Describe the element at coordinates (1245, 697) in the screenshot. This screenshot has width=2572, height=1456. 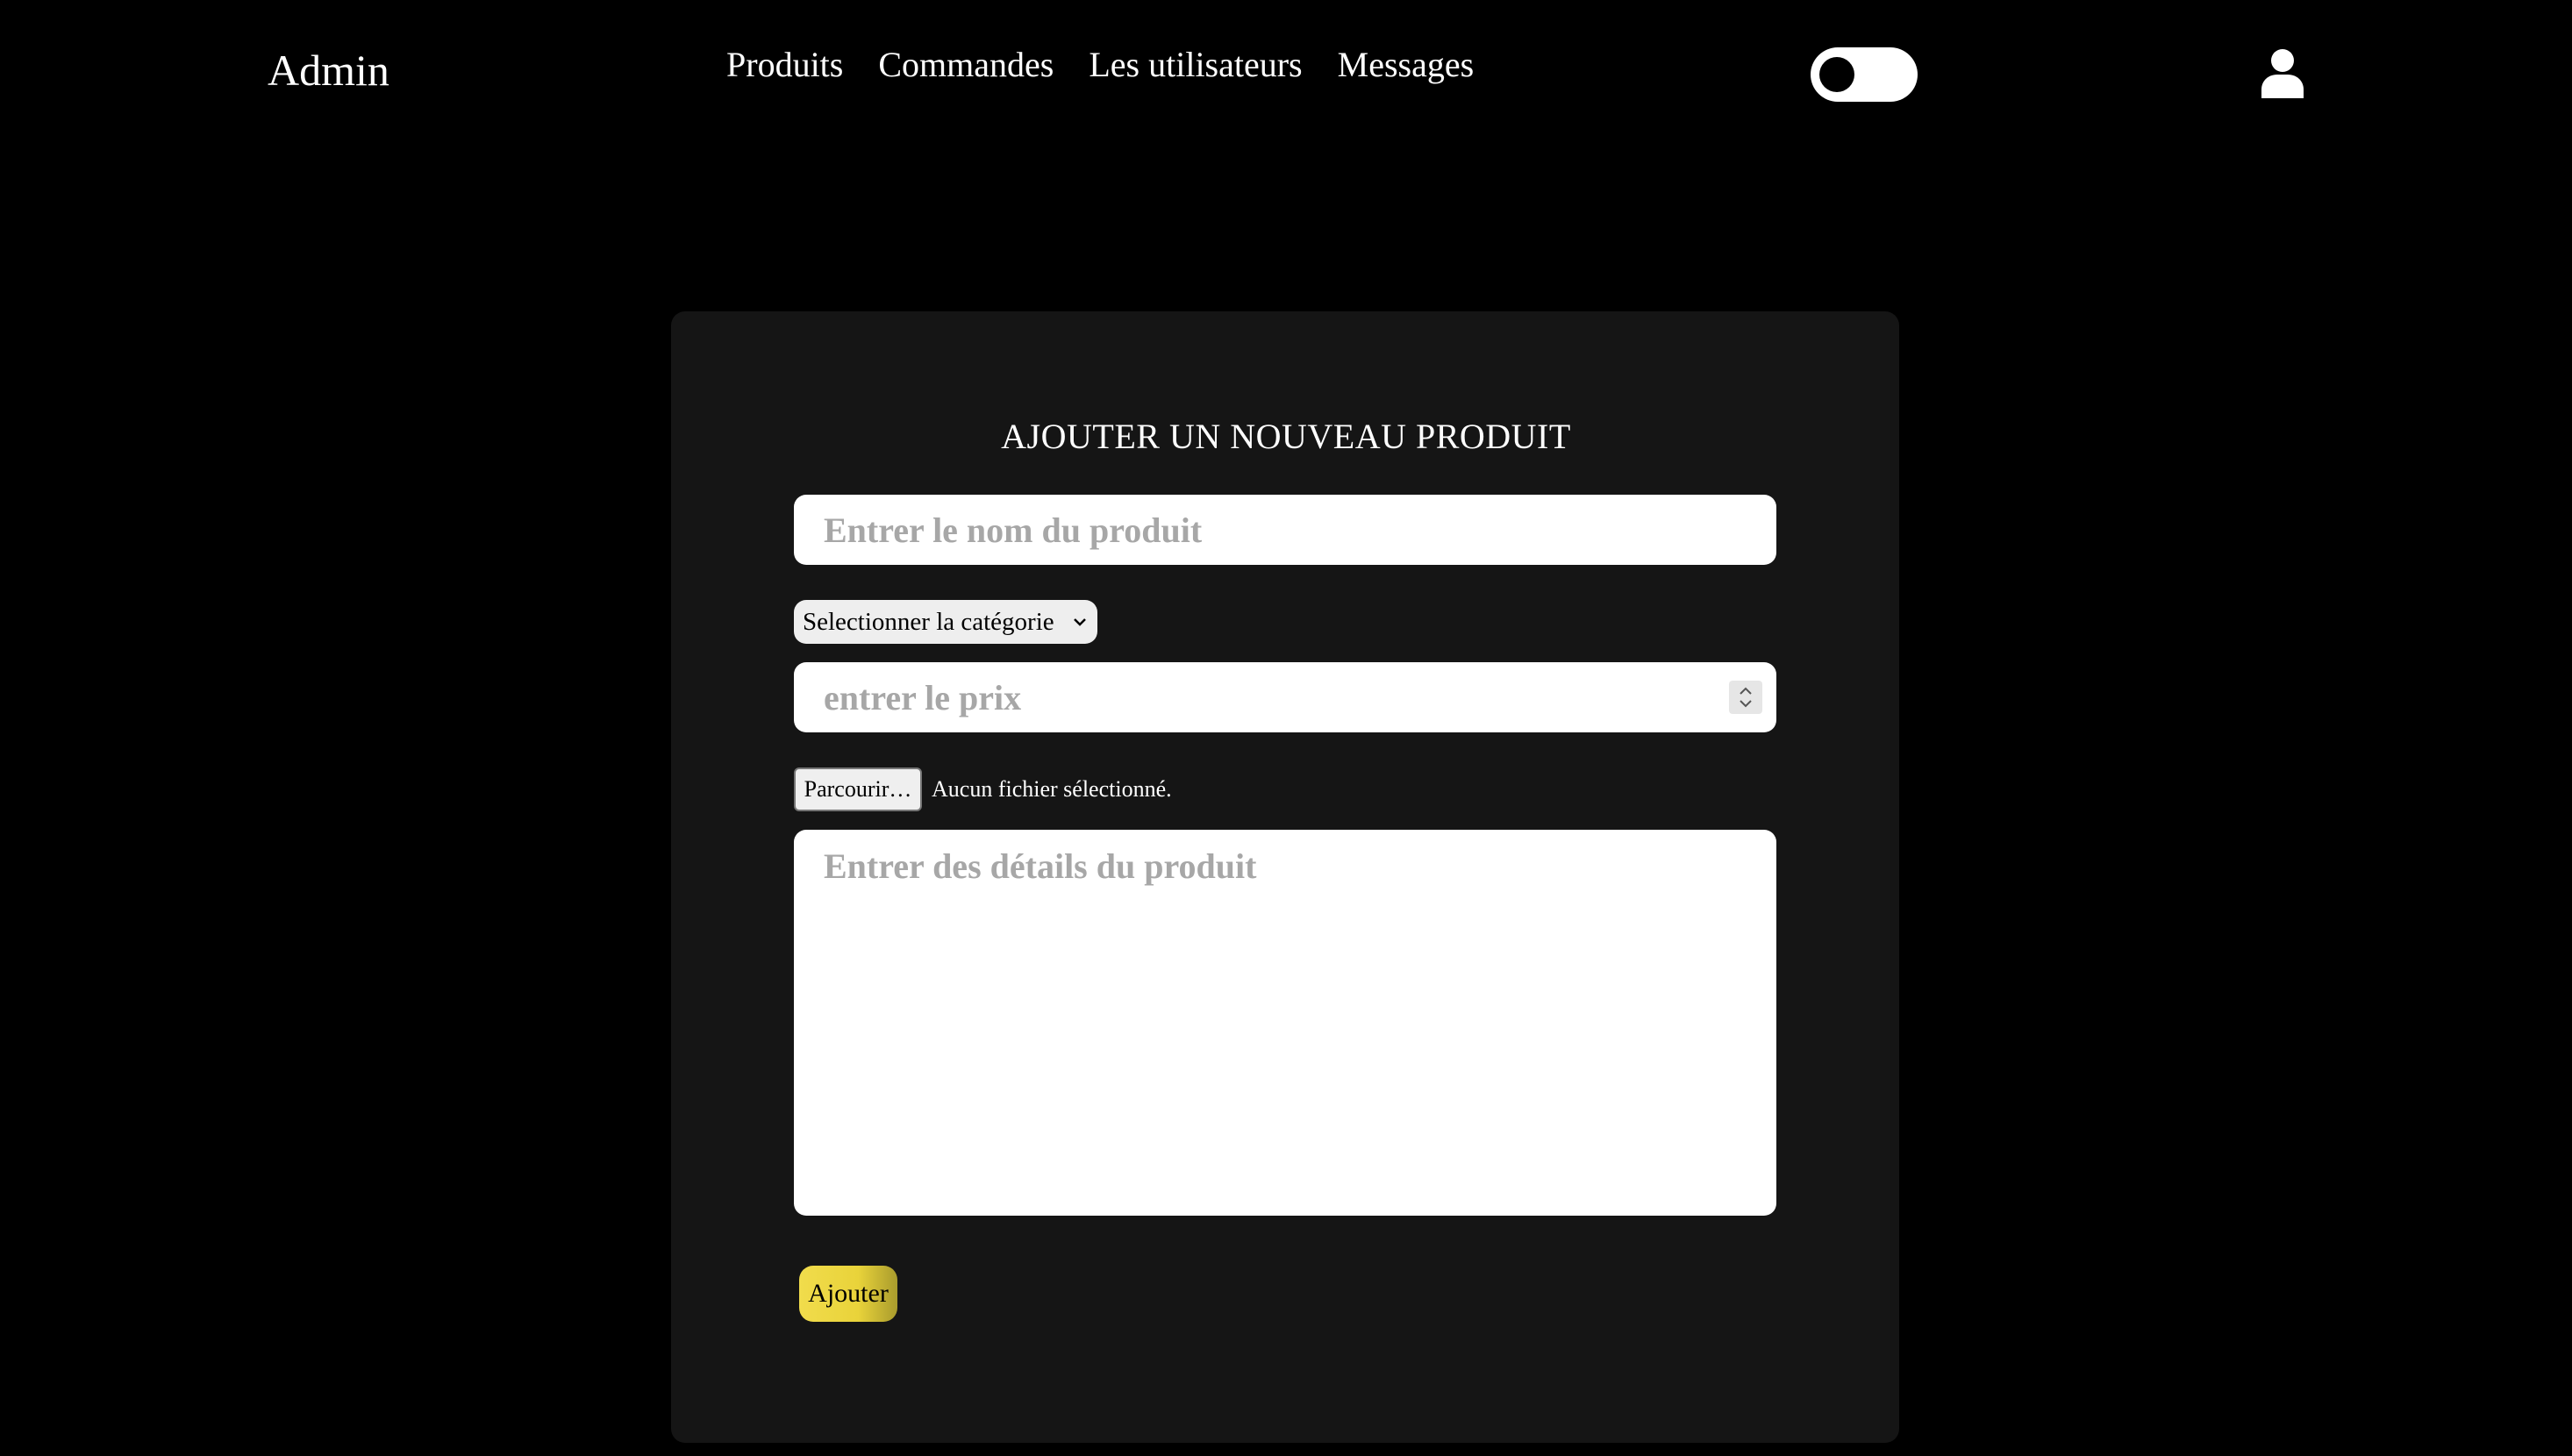
I see `price-input` at that location.